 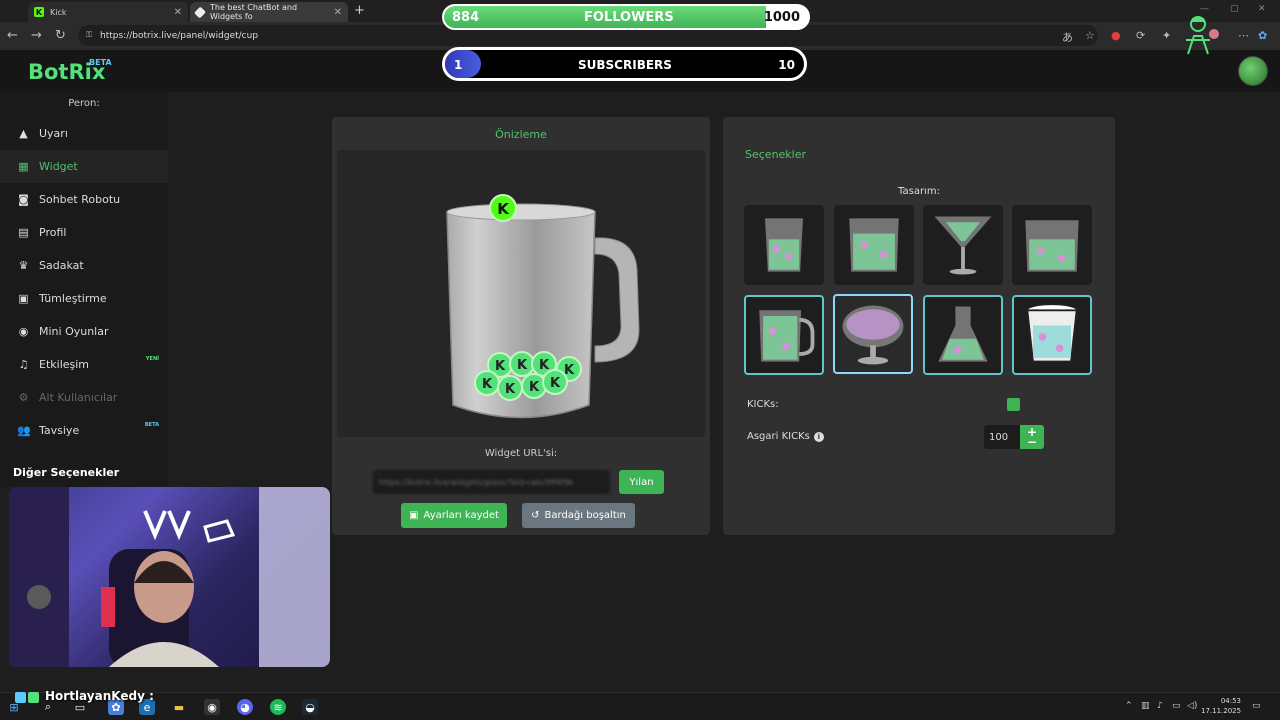 I want to click on system-clock: 04:53 17.11.2025, so click(x=1221, y=706).